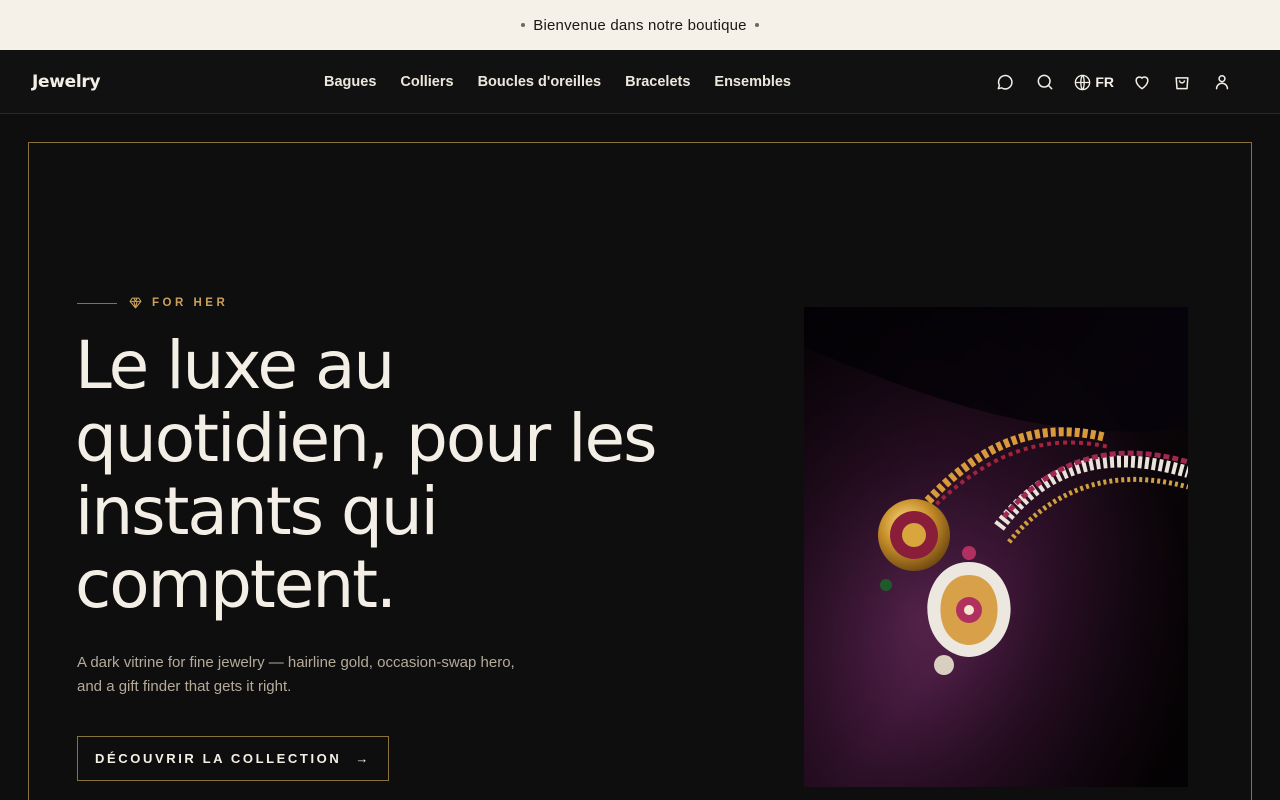 This screenshot has width=1280, height=800. What do you see at coordinates (135, 303) in the screenshot?
I see `diamond-icon` at bounding box center [135, 303].